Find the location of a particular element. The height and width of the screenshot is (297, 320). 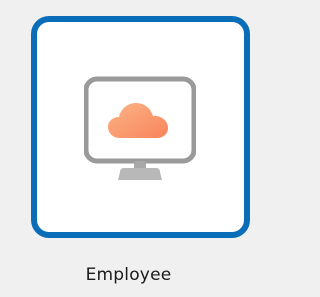

tile-label: Employee is located at coordinates (128, 275).